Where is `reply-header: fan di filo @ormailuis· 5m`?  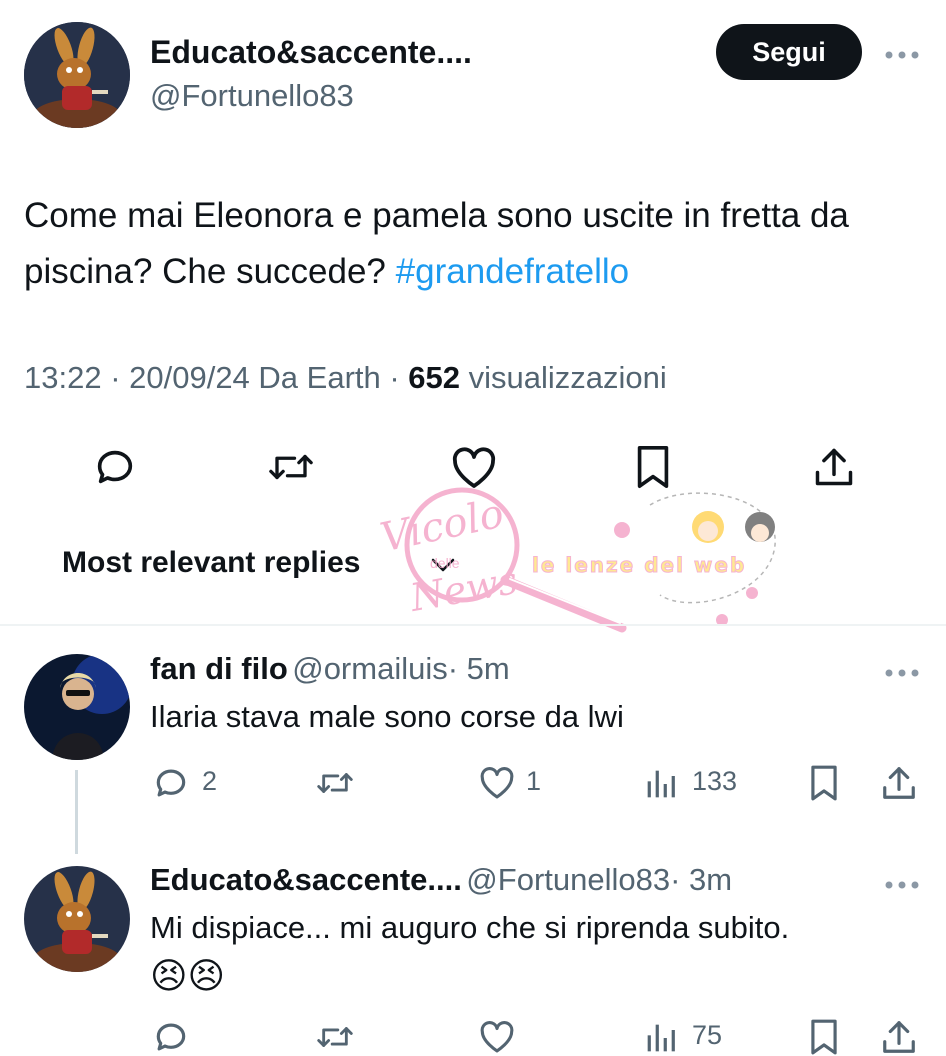 reply-header: fan di filo @ormailuis· 5m is located at coordinates (330, 669).